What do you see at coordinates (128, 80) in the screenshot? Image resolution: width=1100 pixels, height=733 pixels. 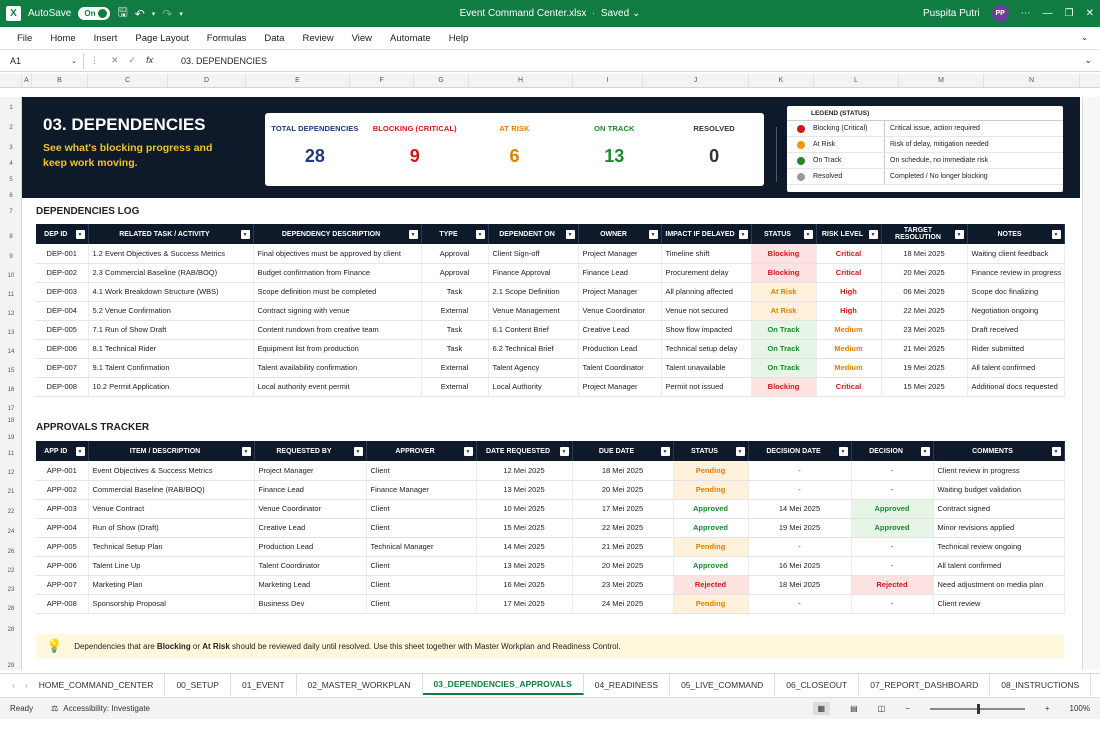 I see `column-header-C: C` at bounding box center [128, 80].